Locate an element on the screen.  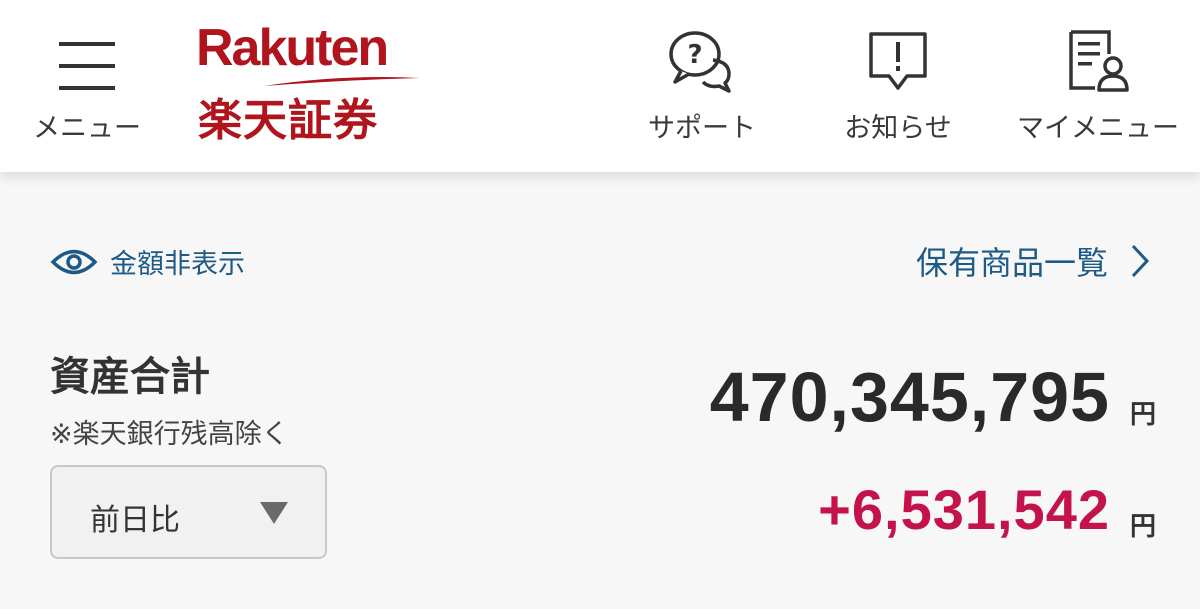
hide-amount-label: 金額非表示 is located at coordinates (177, 264).